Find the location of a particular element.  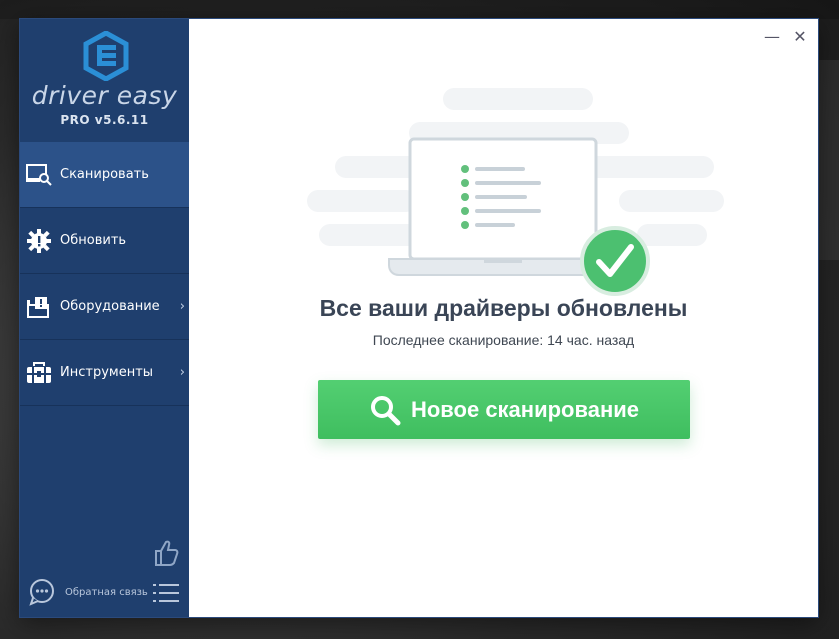

update-gear-icon is located at coordinates (39, 241).